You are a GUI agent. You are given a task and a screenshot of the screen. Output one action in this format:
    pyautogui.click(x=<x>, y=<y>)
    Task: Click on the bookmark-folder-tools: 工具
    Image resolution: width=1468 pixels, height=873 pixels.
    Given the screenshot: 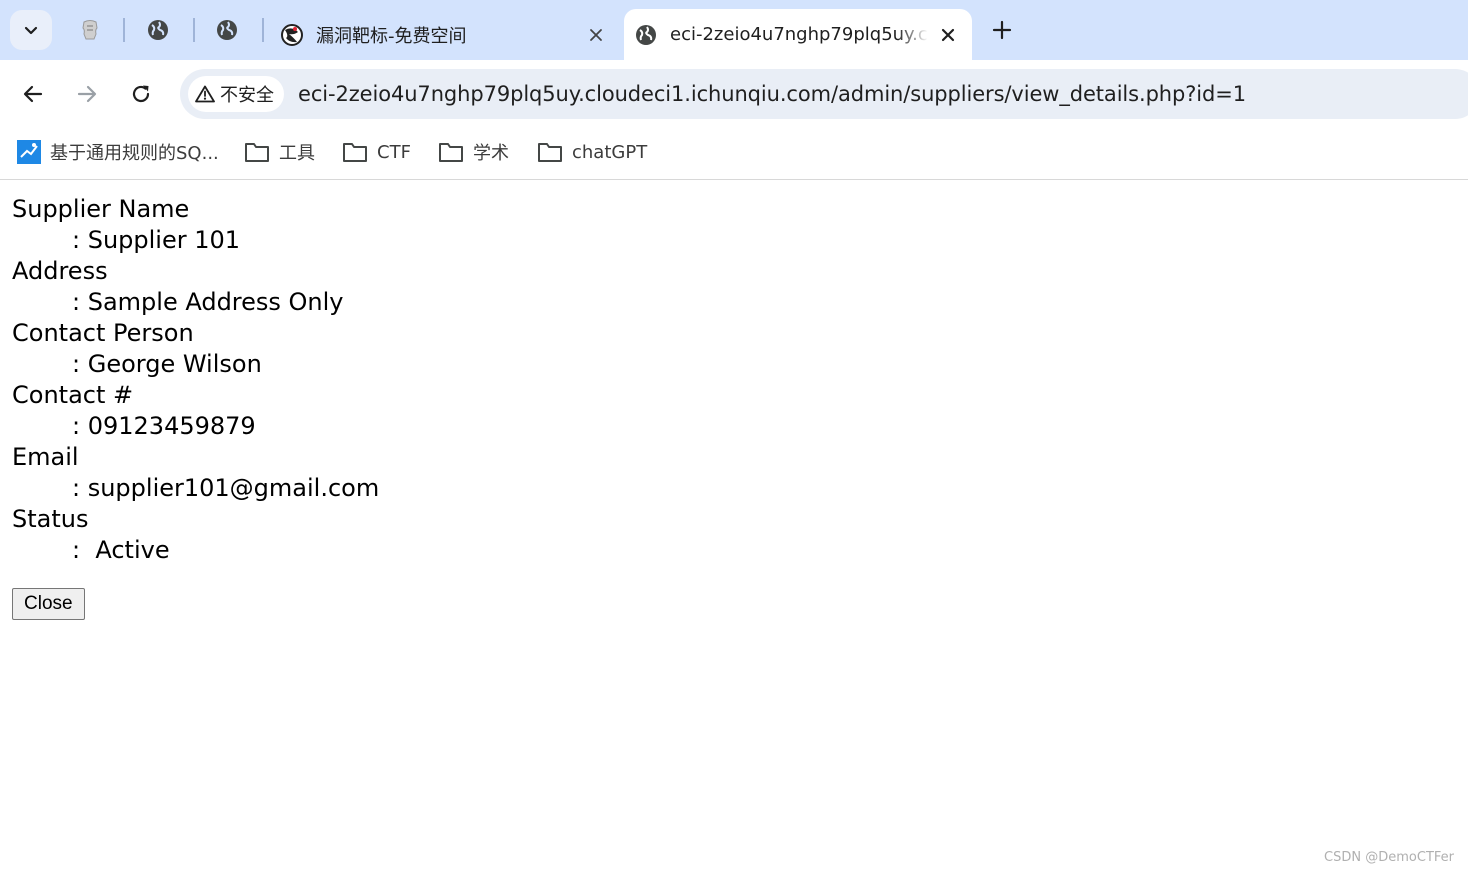 What is the action you would take?
    pyautogui.click(x=279, y=152)
    